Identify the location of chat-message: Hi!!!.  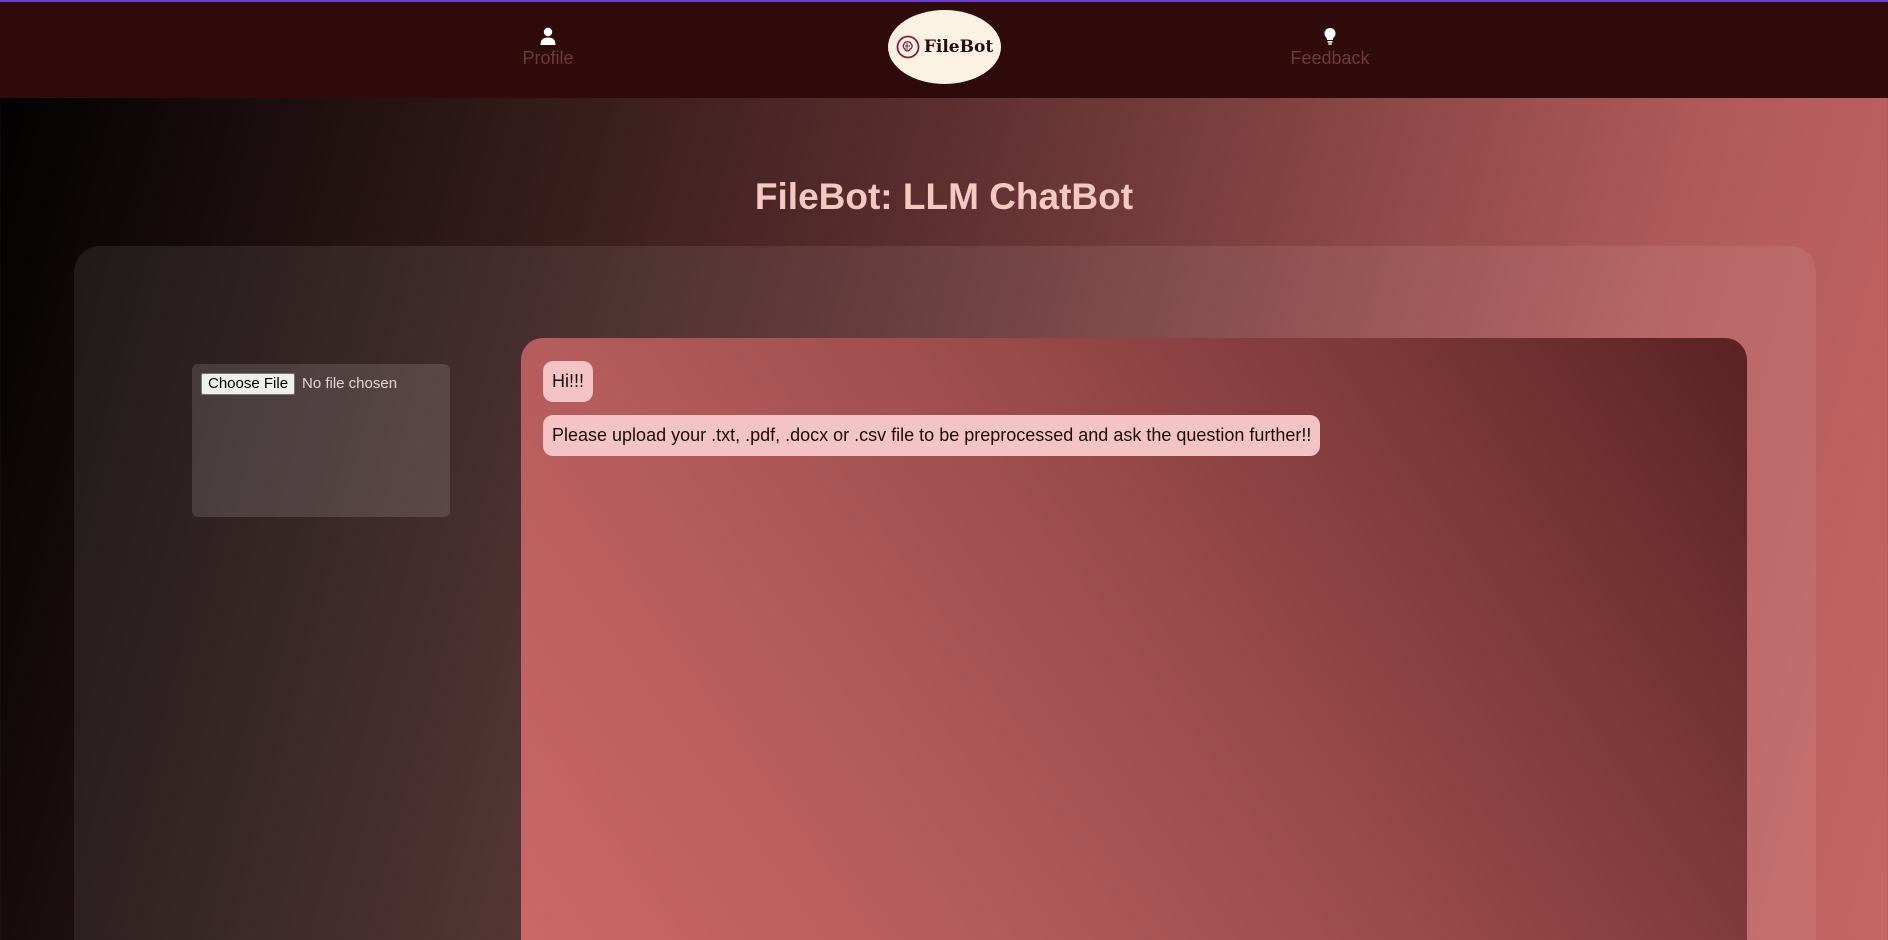
(568, 381).